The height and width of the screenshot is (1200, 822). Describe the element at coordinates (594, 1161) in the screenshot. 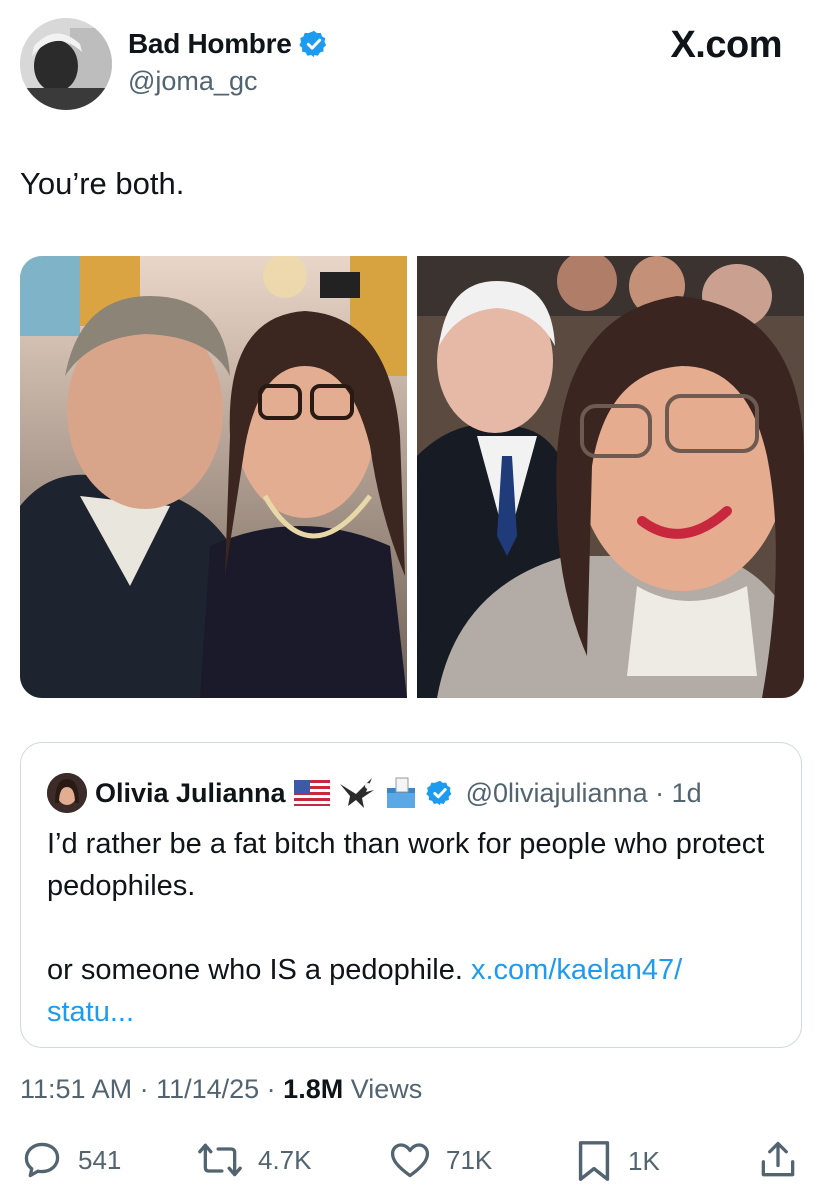

I see `bookmark-icon` at that location.